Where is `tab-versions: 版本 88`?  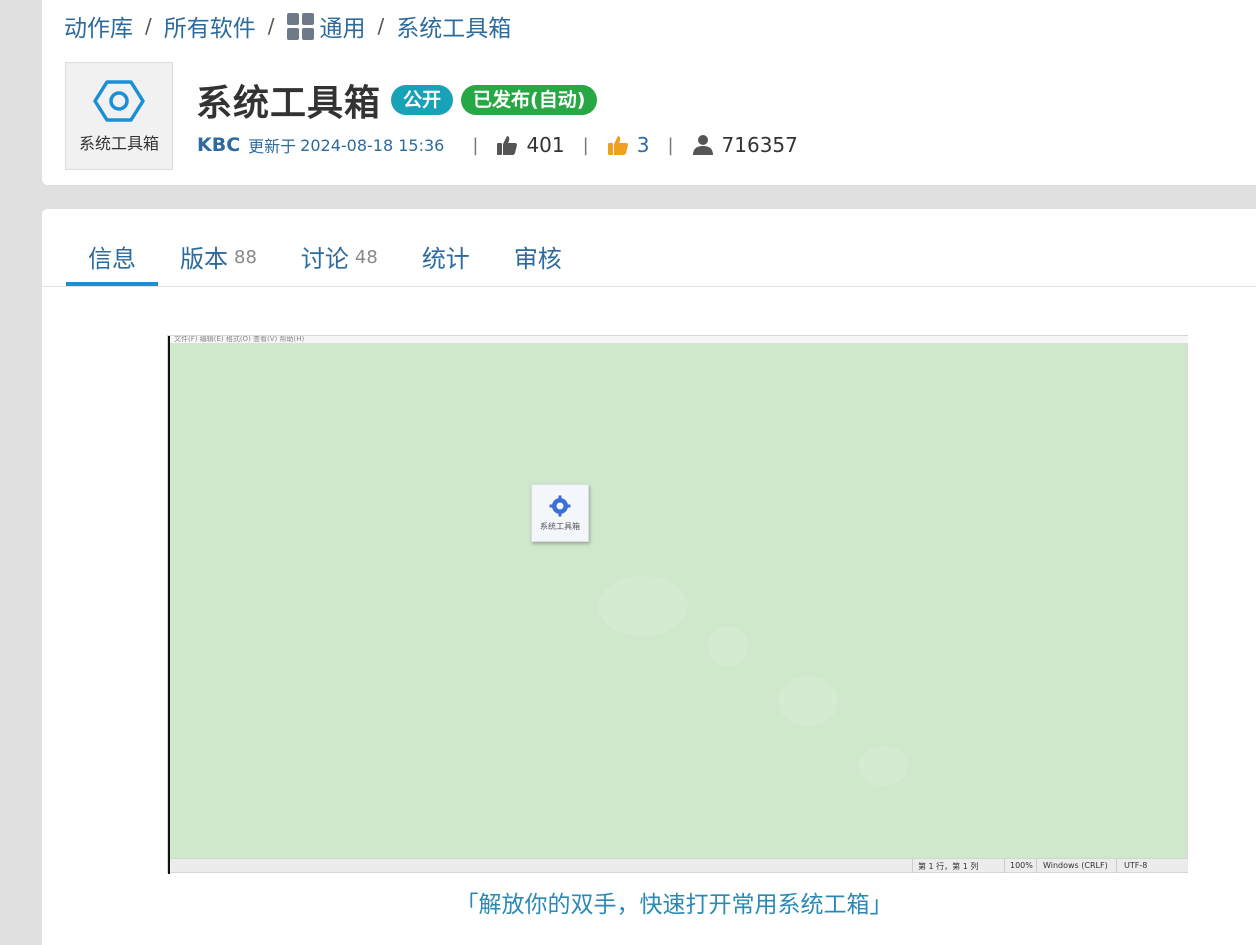
tab-versions: 版本 88 is located at coordinates (218, 262).